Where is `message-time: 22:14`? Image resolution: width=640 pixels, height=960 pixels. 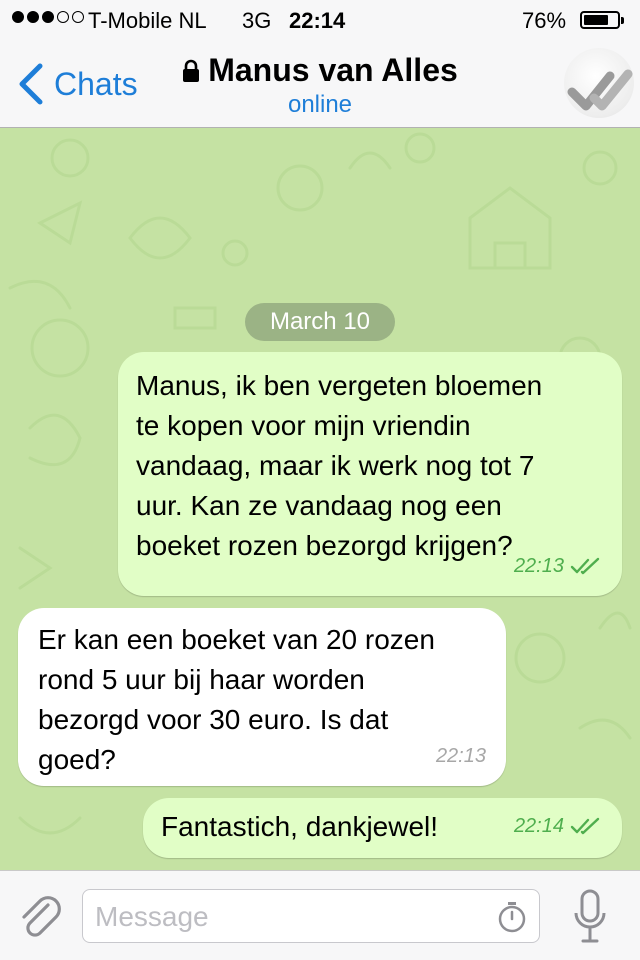 message-time: 22:14 is located at coordinates (538, 826).